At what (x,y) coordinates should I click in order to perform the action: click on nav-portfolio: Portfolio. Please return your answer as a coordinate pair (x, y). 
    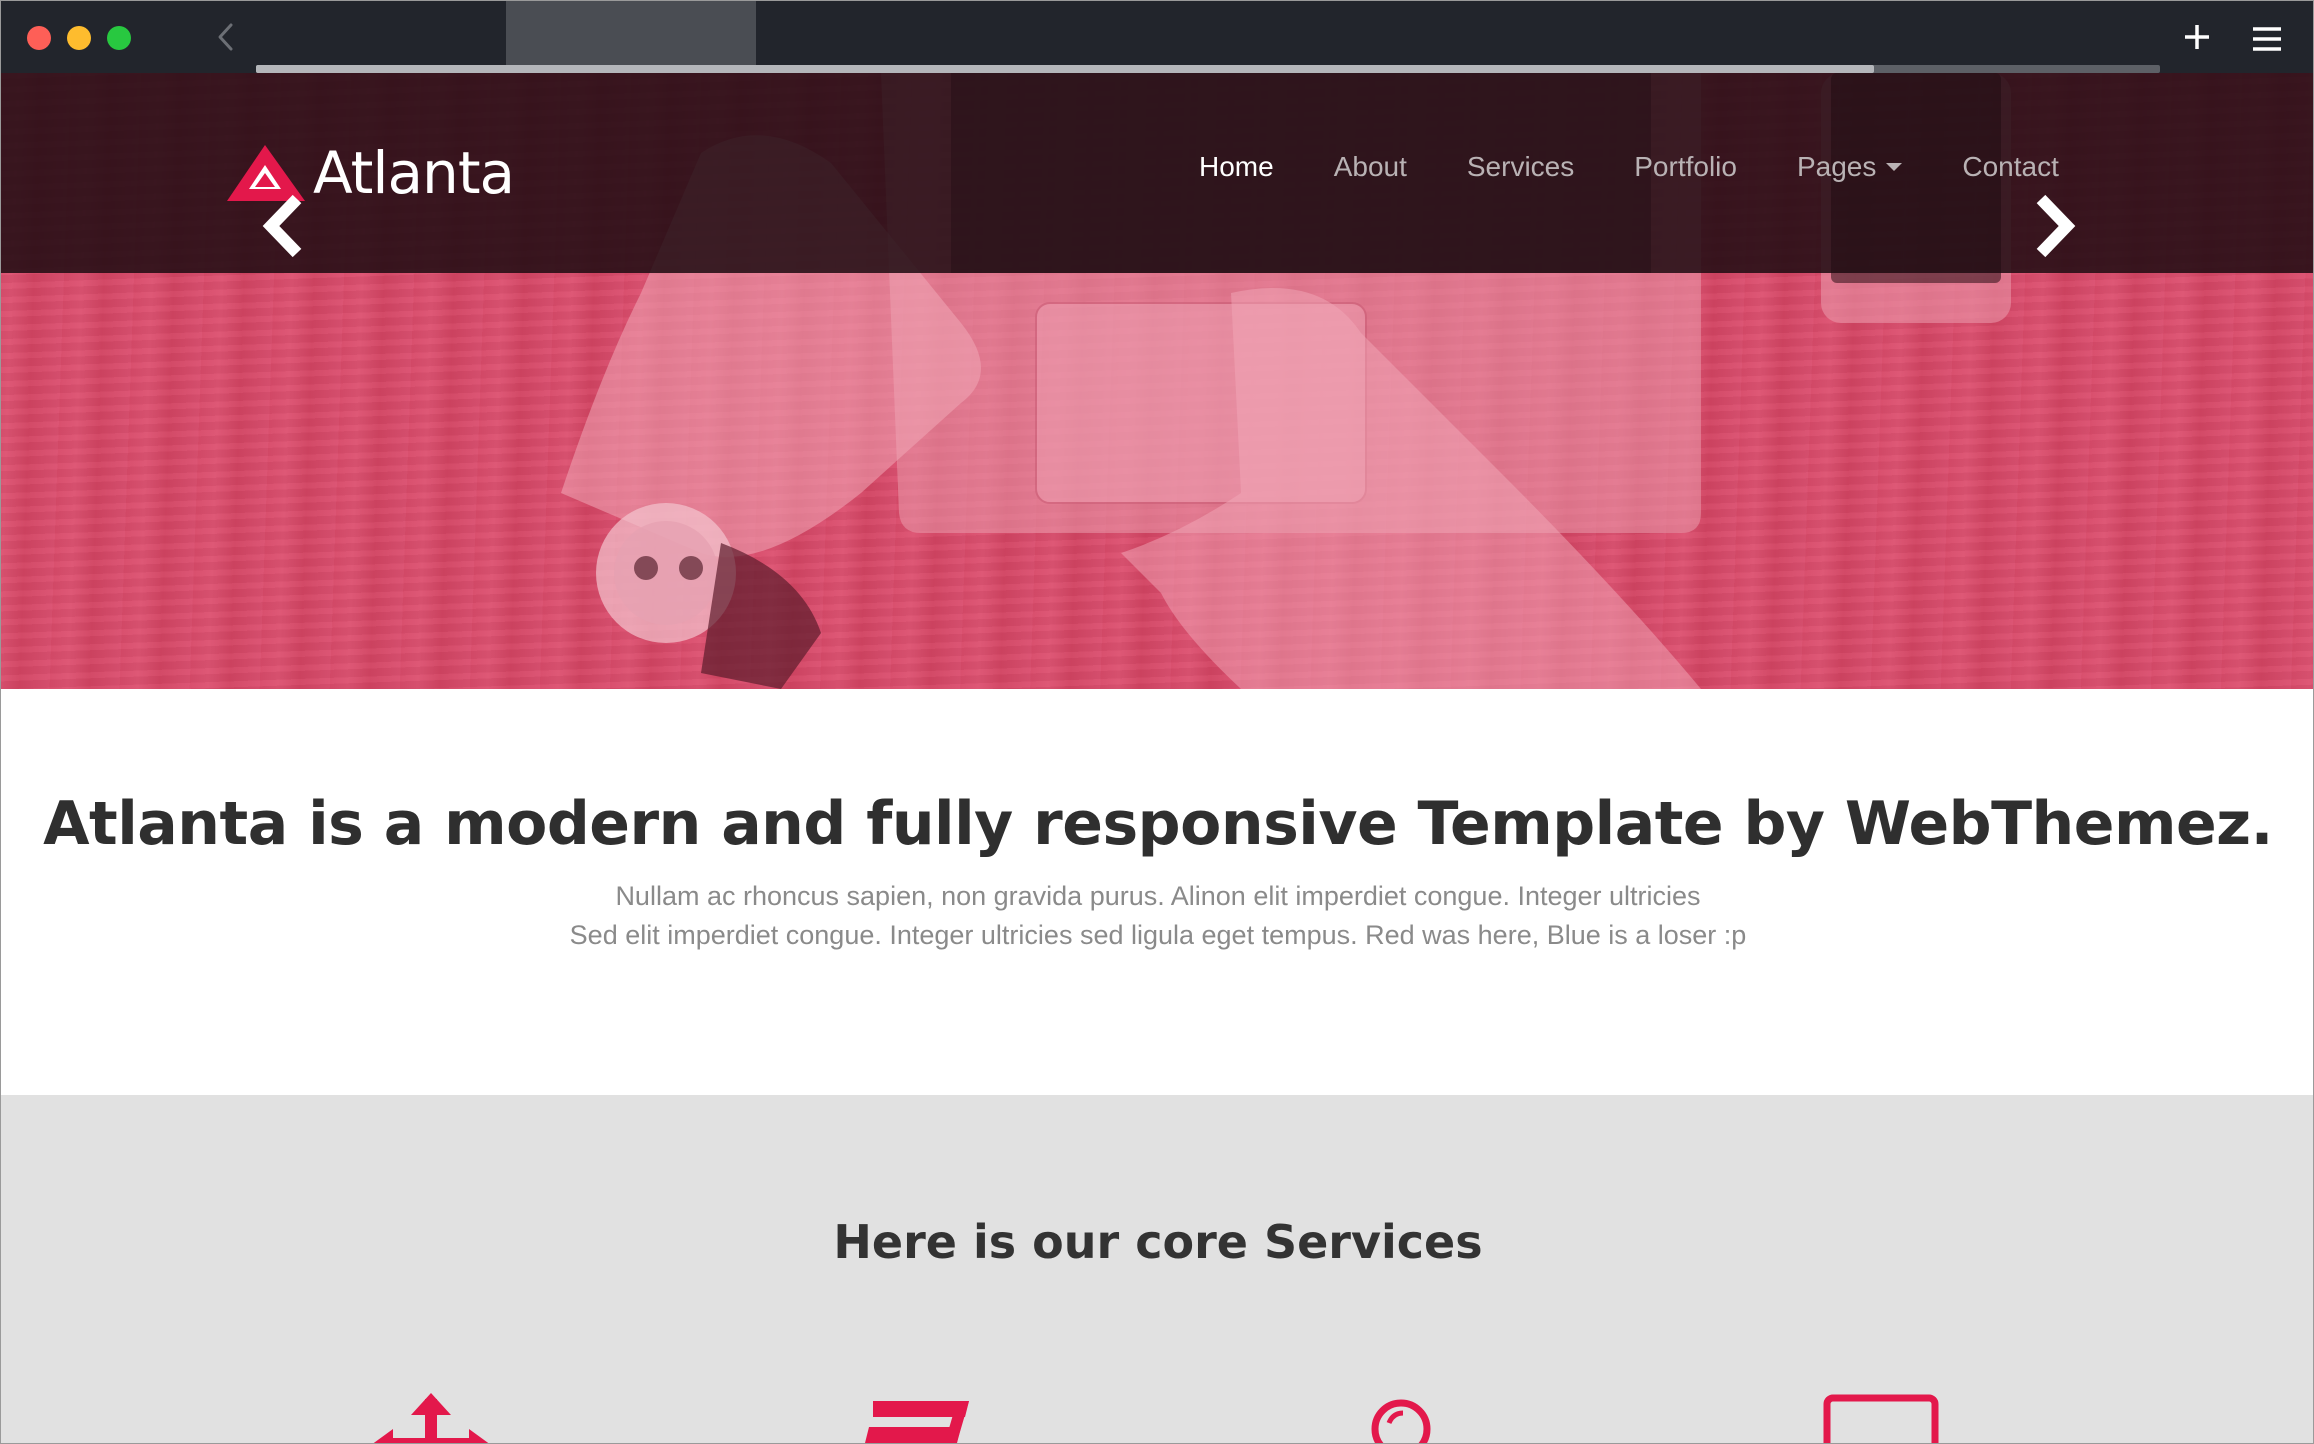
    Looking at the image, I should click on (1685, 167).